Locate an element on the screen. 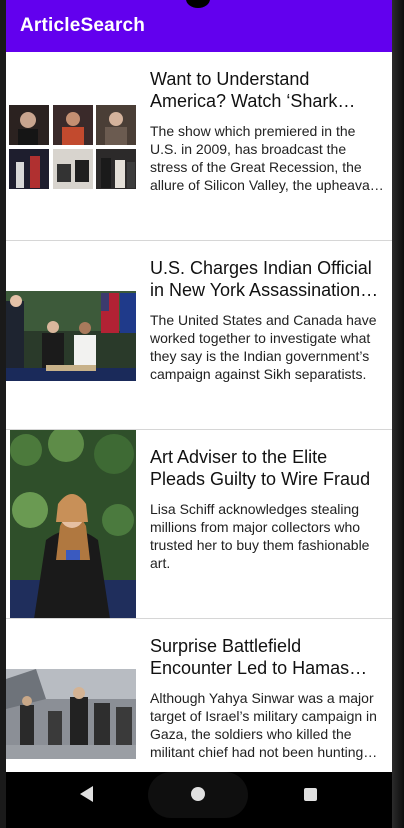 This screenshot has height=828, width=404. home-circle-icon is located at coordinates (198, 794).